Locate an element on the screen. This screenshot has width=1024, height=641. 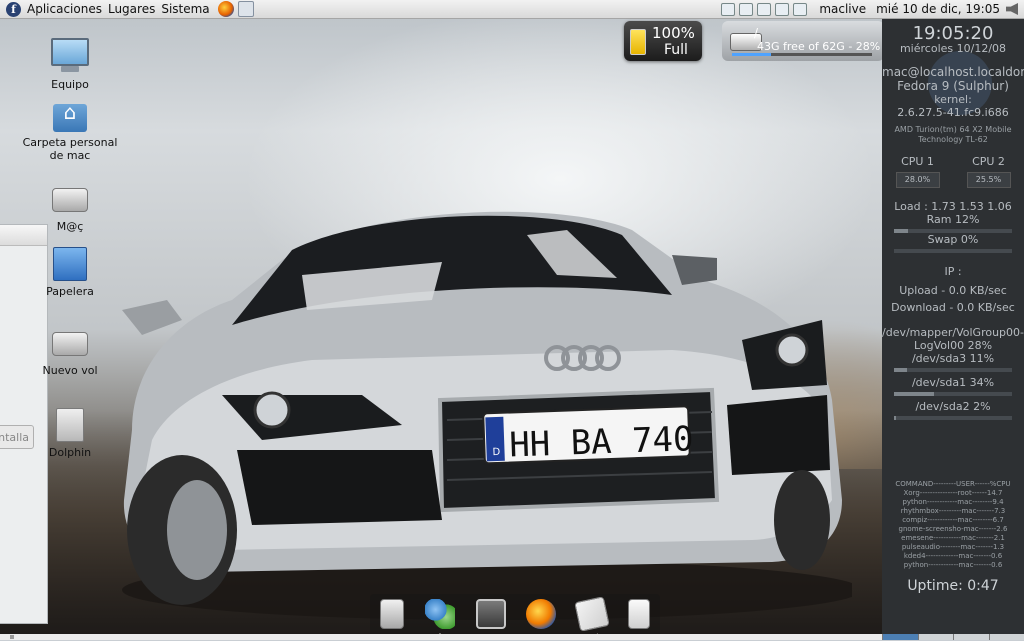
menu-aplicaciones: Aplicaciones is located at coordinates (67, 9).